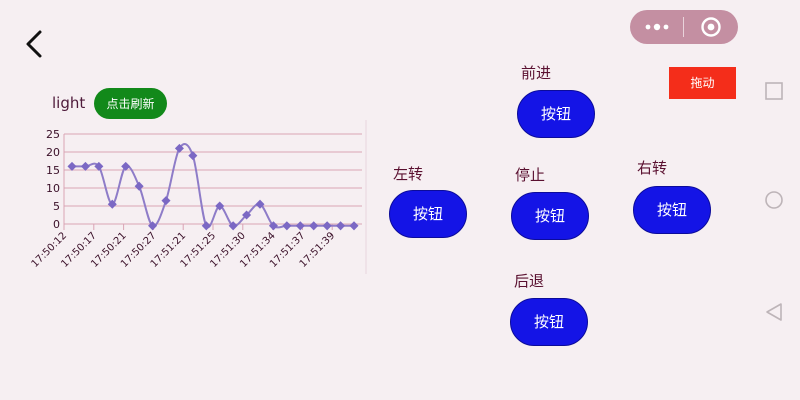 This screenshot has height=400, width=800. Describe the element at coordinates (536, 73) in the screenshot. I see `forward-label: 前进` at that location.